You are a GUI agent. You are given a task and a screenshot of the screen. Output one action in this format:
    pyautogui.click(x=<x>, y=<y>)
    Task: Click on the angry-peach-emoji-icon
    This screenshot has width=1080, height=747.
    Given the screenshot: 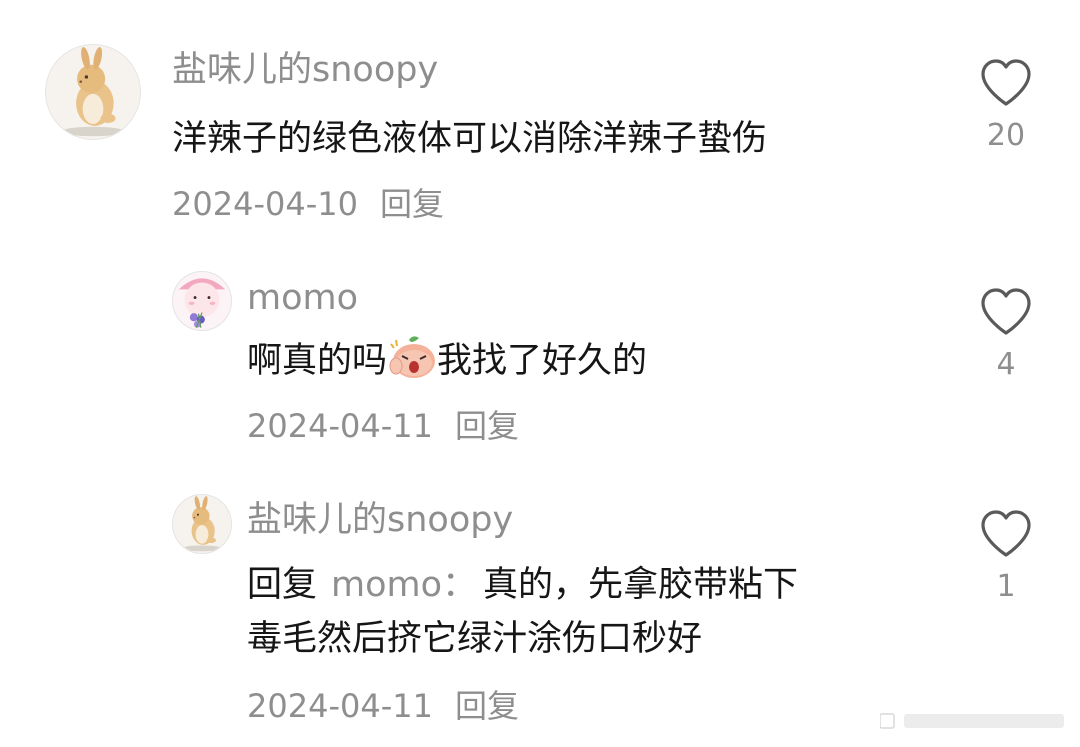 What is the action you would take?
    pyautogui.click(x=412, y=357)
    